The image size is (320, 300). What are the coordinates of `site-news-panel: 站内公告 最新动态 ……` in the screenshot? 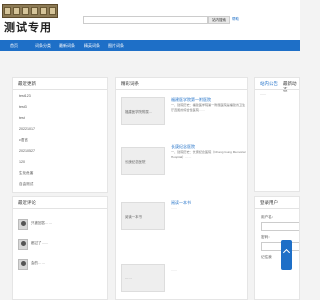 It's located at (277, 134).